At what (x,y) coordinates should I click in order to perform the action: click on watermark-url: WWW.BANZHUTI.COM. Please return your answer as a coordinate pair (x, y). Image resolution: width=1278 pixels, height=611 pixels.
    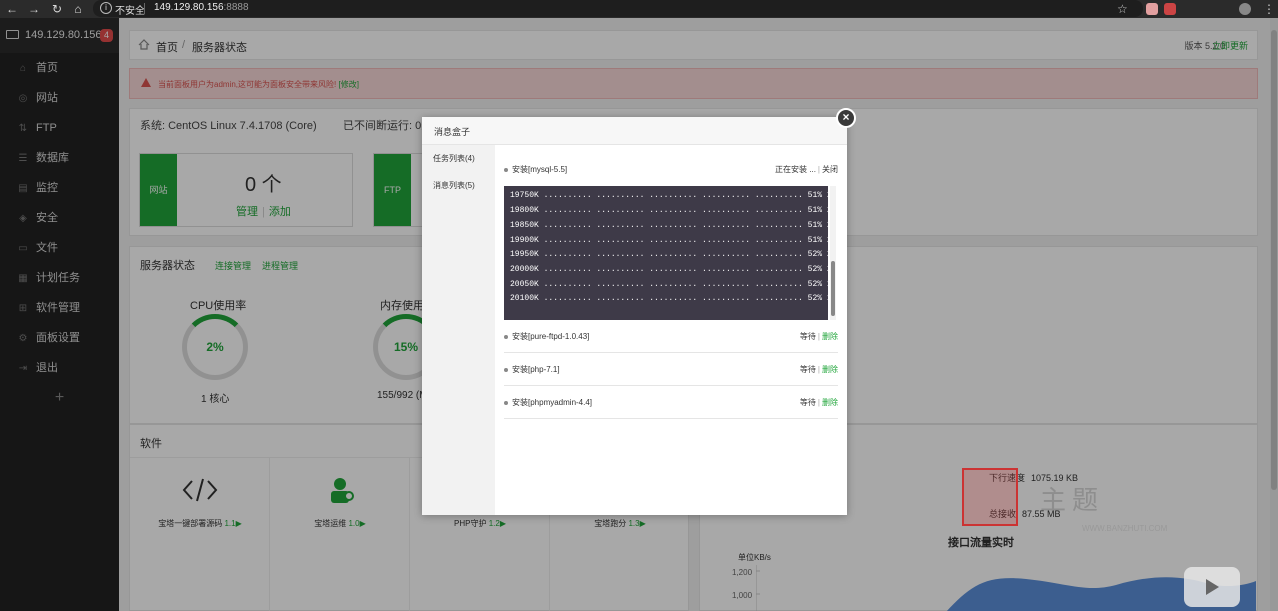
    Looking at the image, I should click on (1125, 528).